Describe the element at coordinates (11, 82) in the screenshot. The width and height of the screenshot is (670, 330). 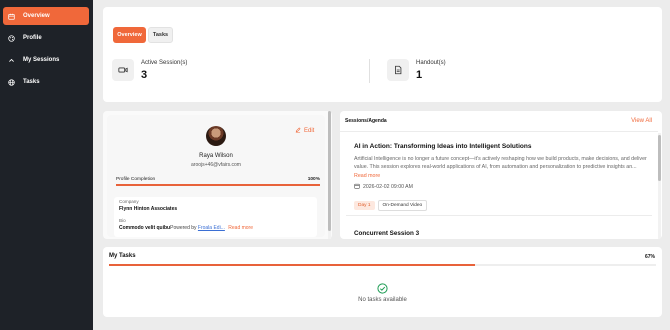
I see `globe-icon` at that location.